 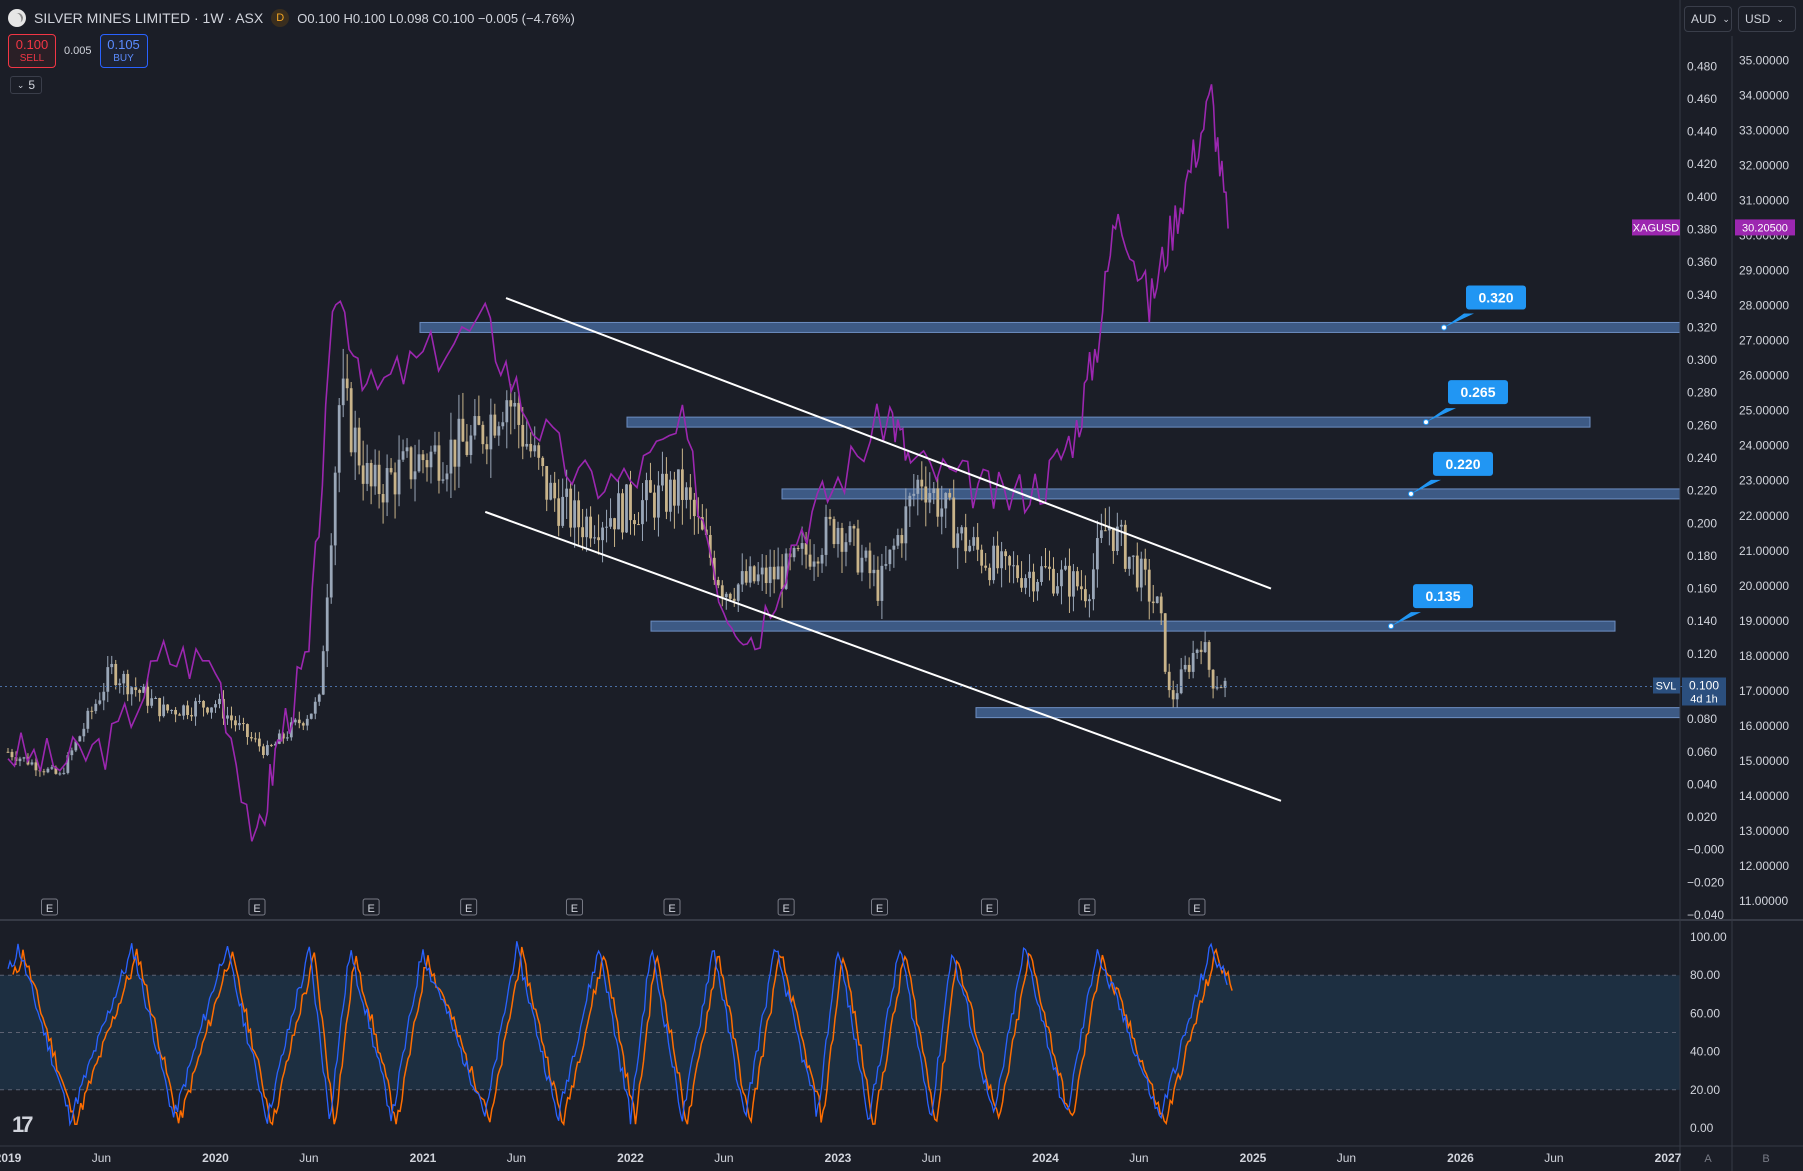 What do you see at coordinates (280, 18) in the screenshot?
I see `interval-badge: D` at bounding box center [280, 18].